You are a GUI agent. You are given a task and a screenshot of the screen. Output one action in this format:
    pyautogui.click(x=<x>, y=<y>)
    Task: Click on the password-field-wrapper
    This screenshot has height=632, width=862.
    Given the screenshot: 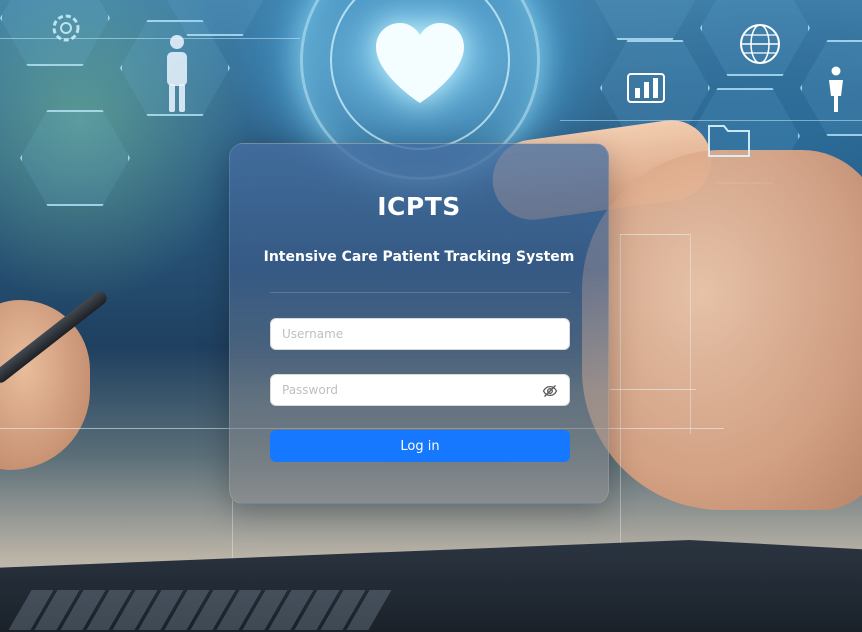 What is the action you would take?
    pyautogui.click(x=420, y=390)
    